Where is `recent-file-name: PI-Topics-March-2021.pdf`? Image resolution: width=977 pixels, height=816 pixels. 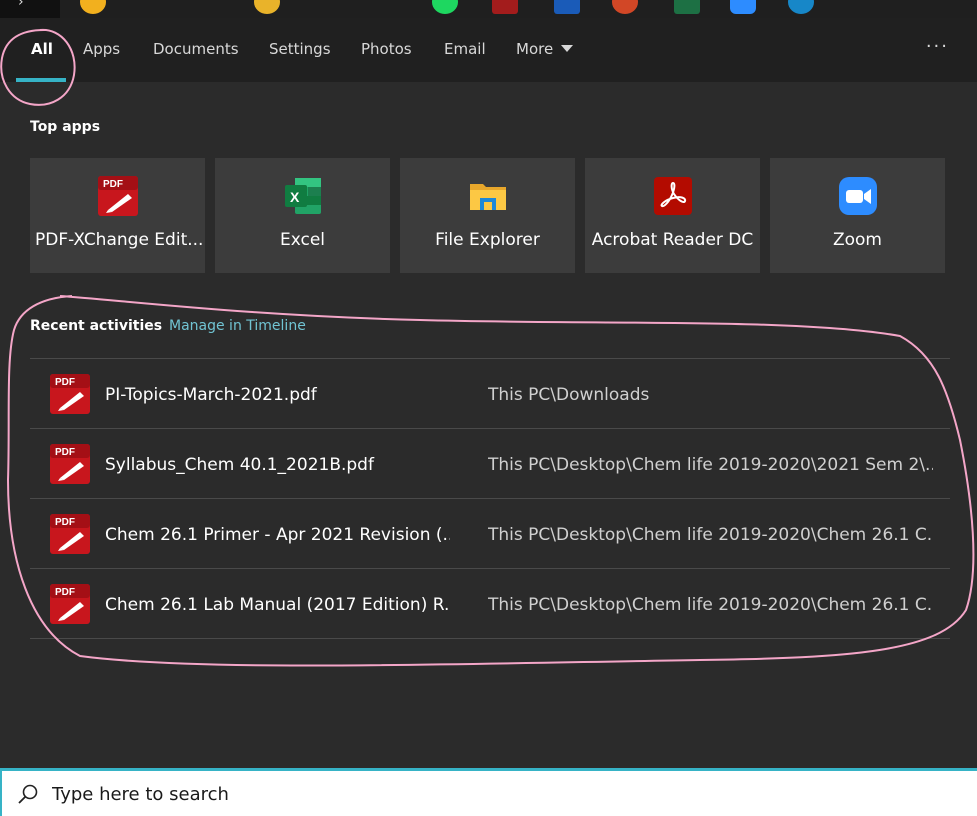 recent-file-name: PI-Topics-March-2021.pdf is located at coordinates (211, 395).